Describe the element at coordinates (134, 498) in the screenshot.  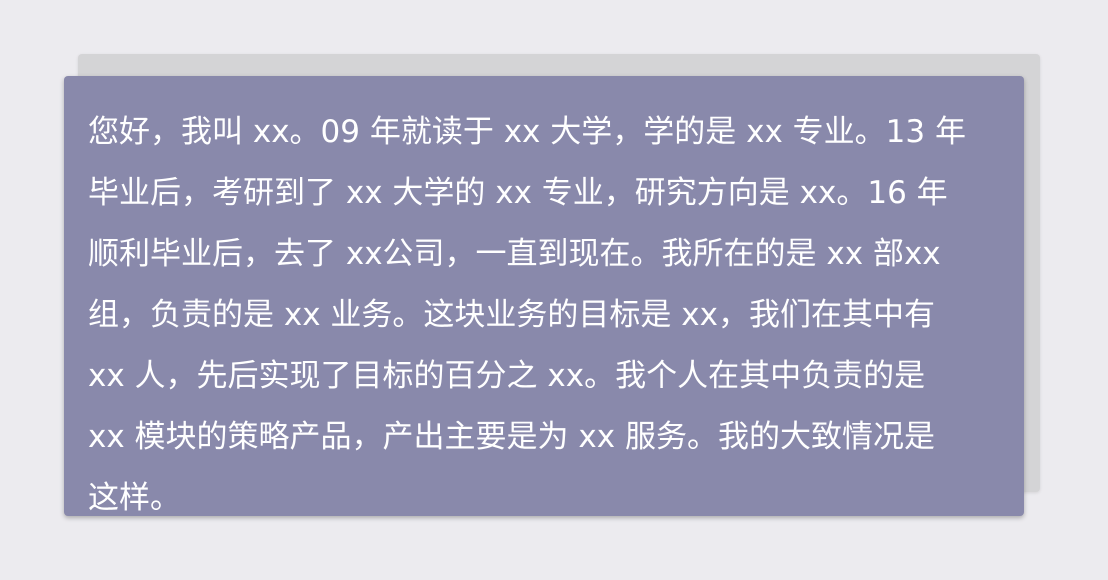
I see `intro-text-line-7: 这样。` at that location.